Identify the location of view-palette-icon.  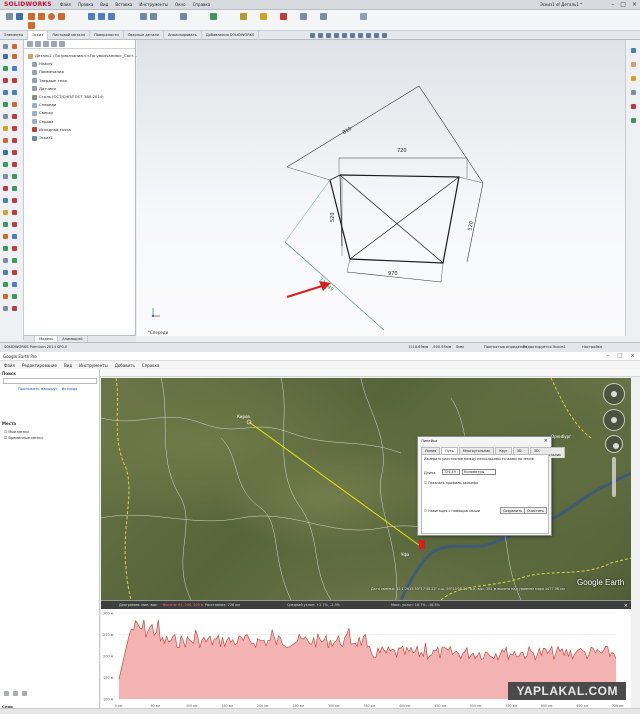
(633, 92).